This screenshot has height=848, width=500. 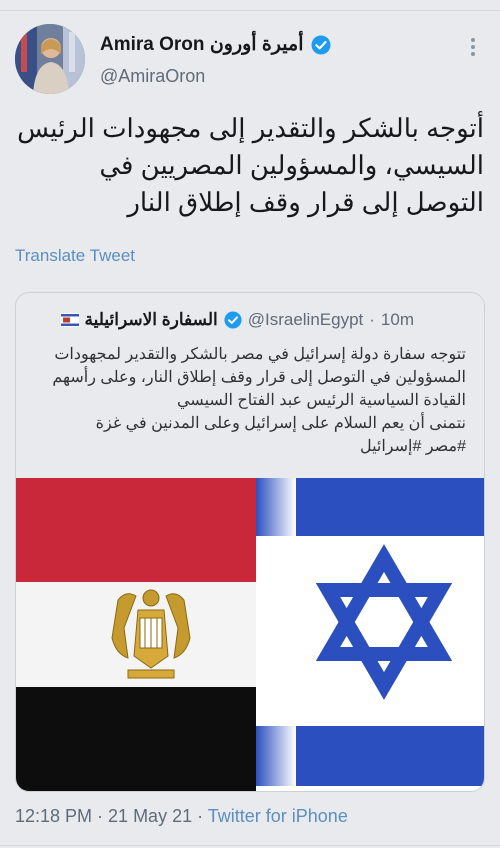 What do you see at coordinates (151, 320) in the screenshot?
I see `quoted-display-name: السفارة الاسرائيلية` at bounding box center [151, 320].